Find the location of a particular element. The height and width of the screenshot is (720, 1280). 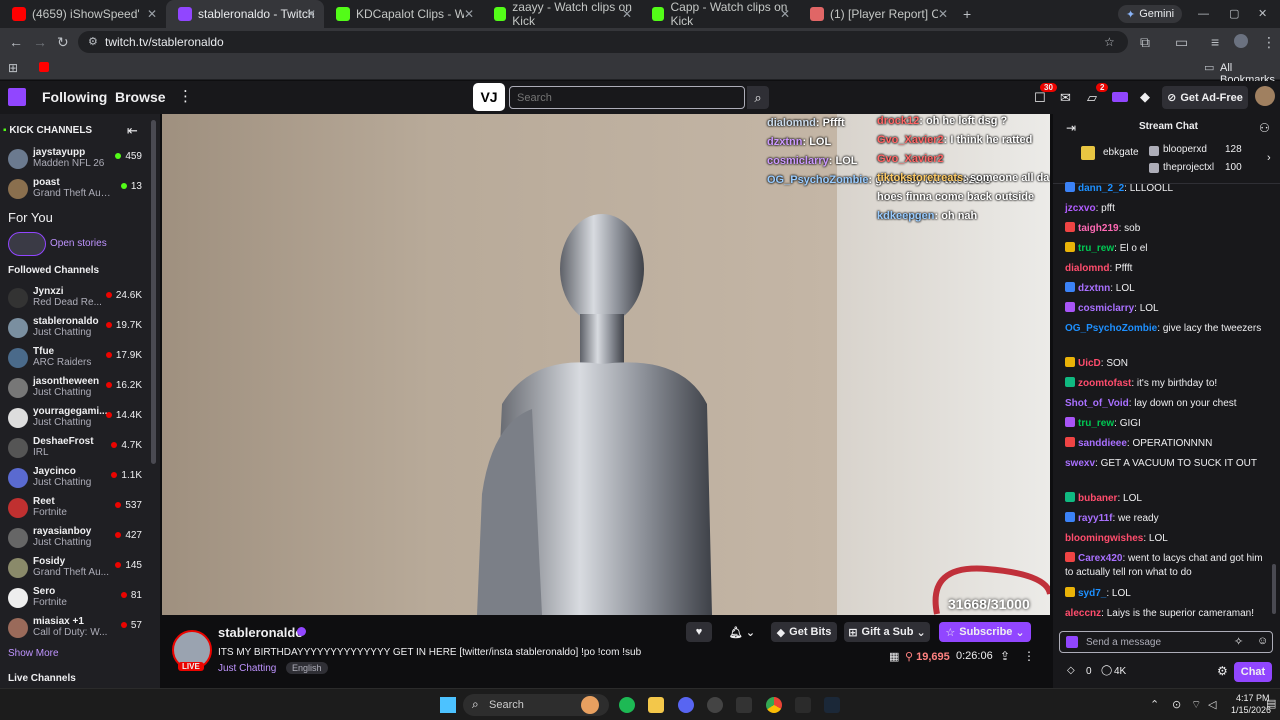

chat-username: dialomnd is located at coordinates (1087, 268).